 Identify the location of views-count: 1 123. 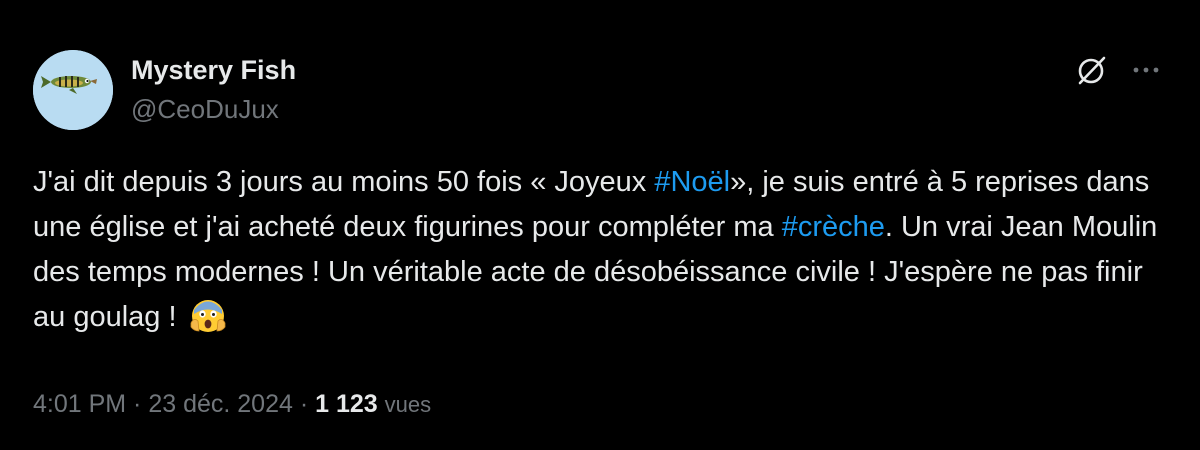
(346, 404).